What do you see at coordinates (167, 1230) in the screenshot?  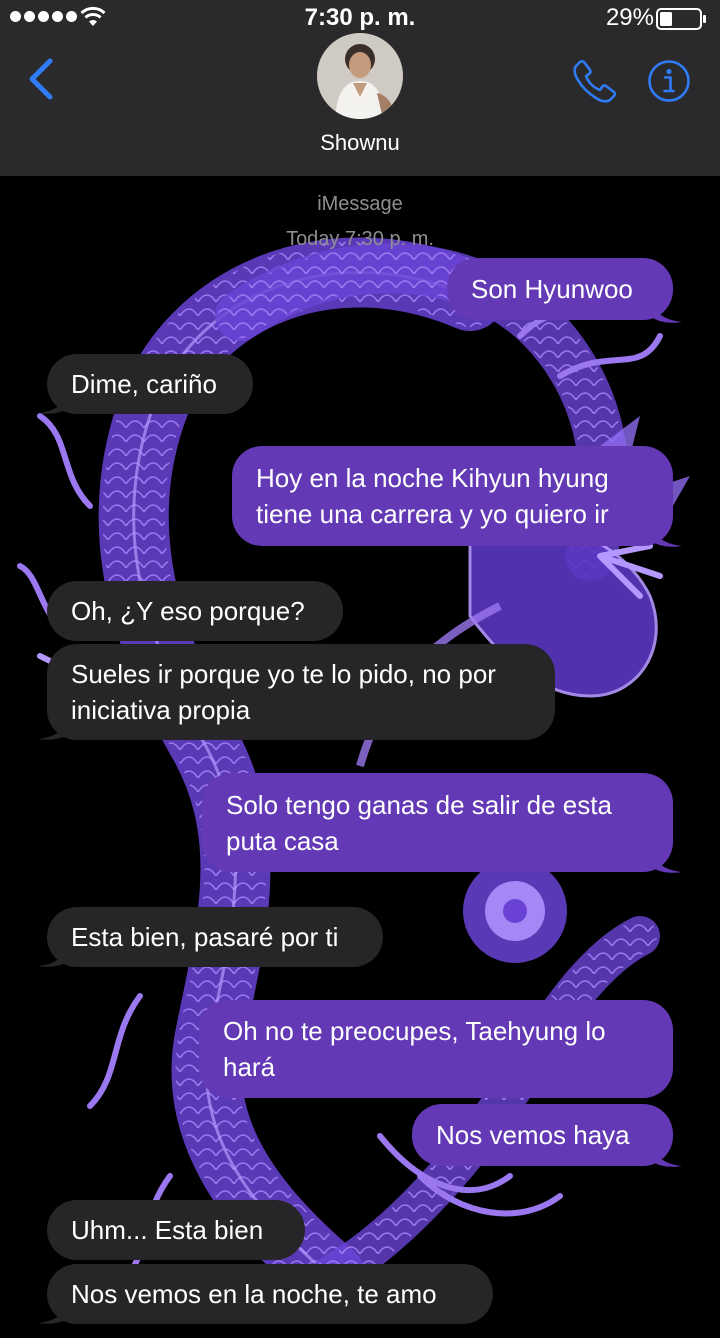 I see `message-text: Uhm... Esta bien` at bounding box center [167, 1230].